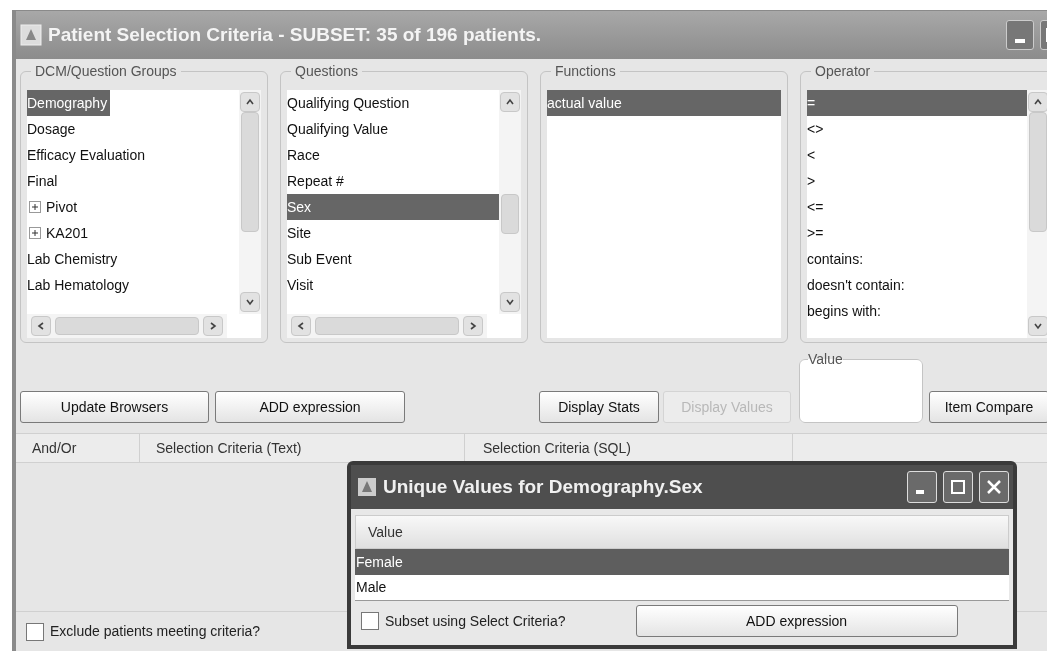 This screenshot has width=1047, height=651. I want to click on action-button: Update Browsers, so click(114, 407).